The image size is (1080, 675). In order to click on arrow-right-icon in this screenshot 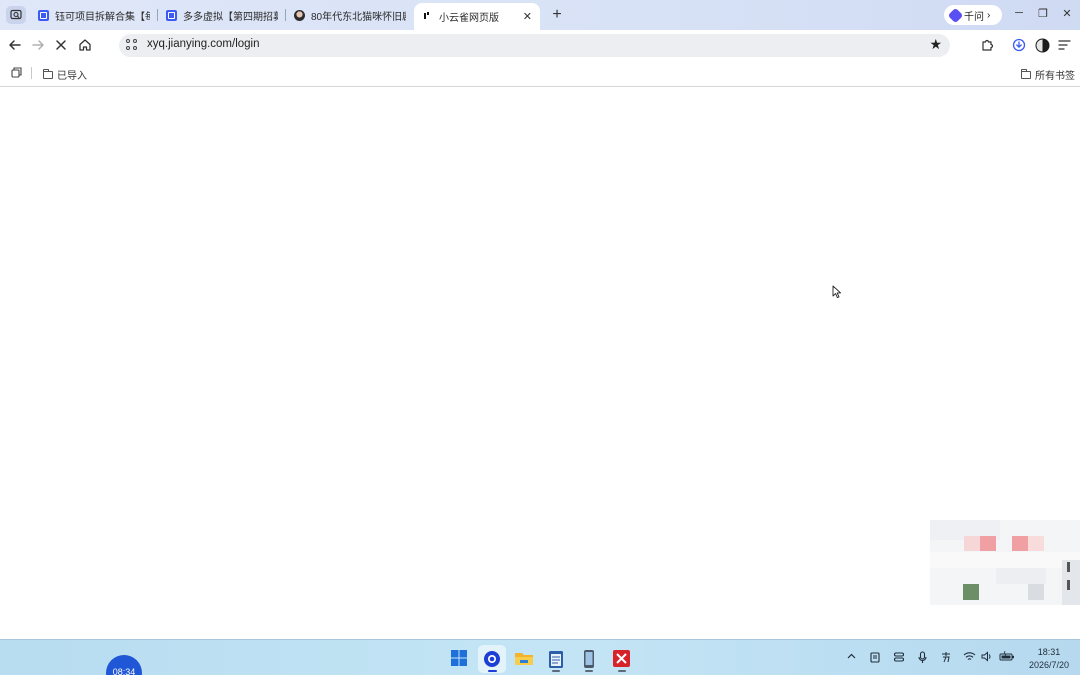, I will do `click(38, 45)`.